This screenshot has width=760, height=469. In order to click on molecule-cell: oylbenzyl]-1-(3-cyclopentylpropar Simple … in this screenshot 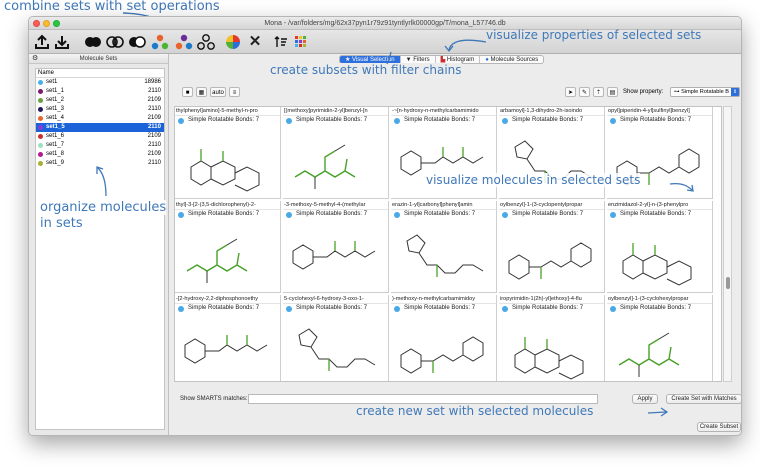, I will do `click(552, 247)`.